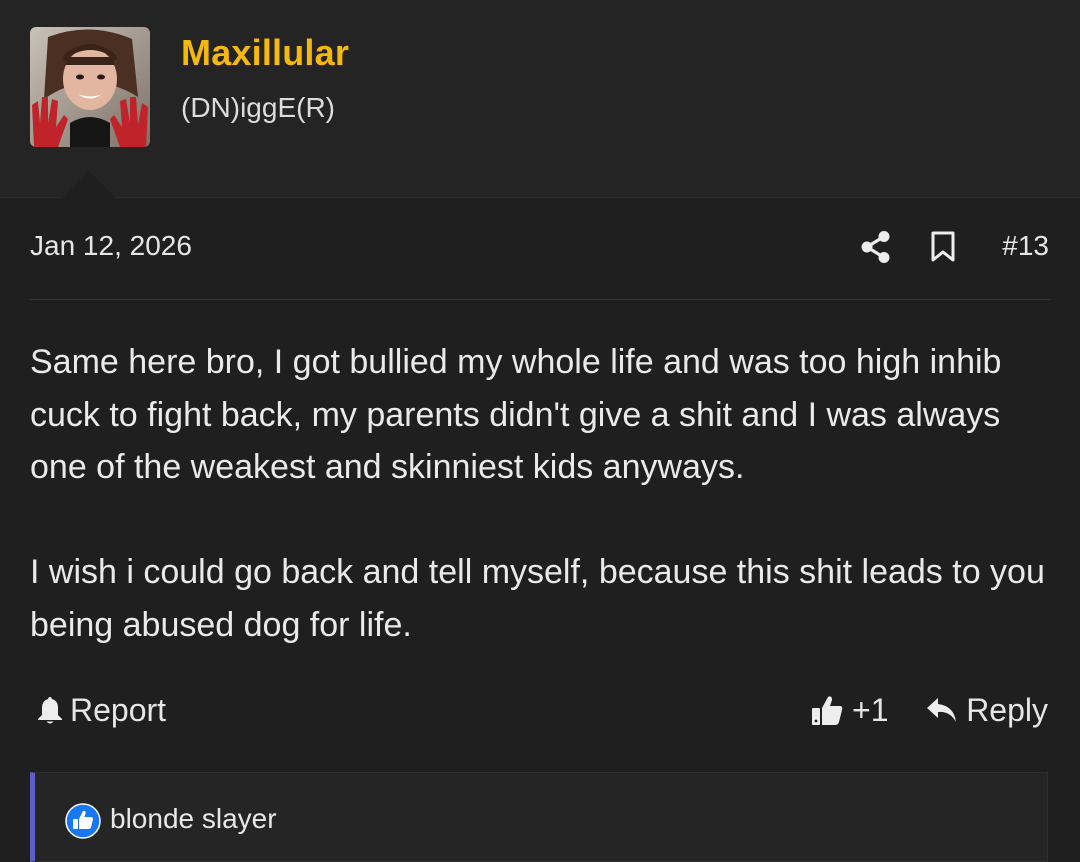 Image resolution: width=1080 pixels, height=862 pixels. What do you see at coordinates (876, 247) in the screenshot?
I see `share-icon` at bounding box center [876, 247].